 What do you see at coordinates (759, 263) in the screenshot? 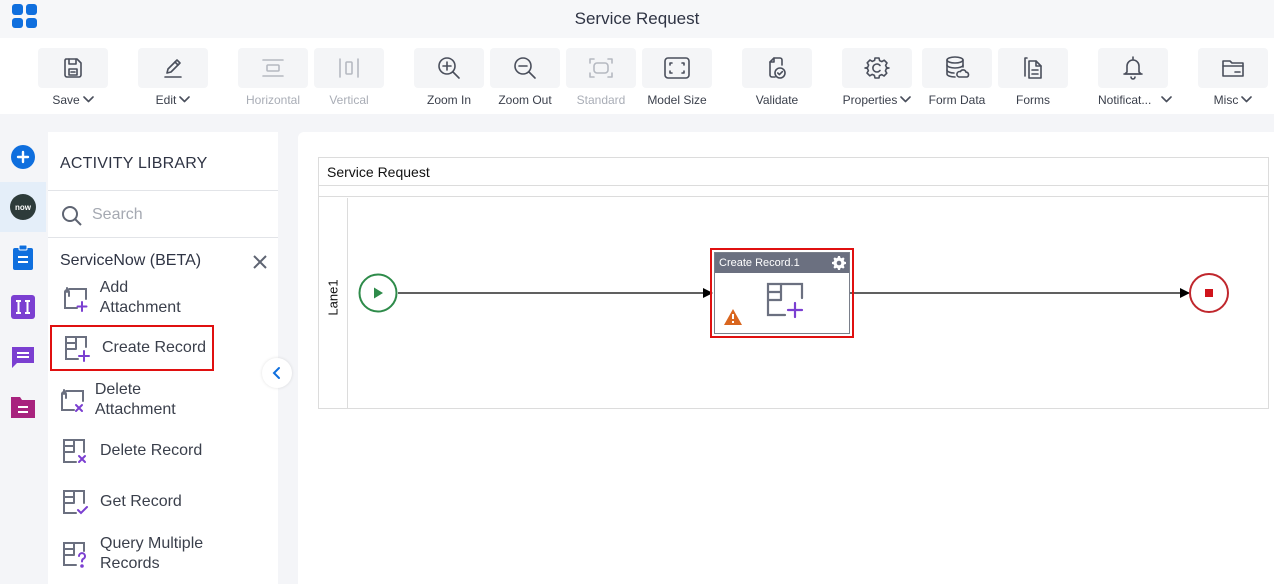
I see `task-title: Create Record.1` at bounding box center [759, 263].